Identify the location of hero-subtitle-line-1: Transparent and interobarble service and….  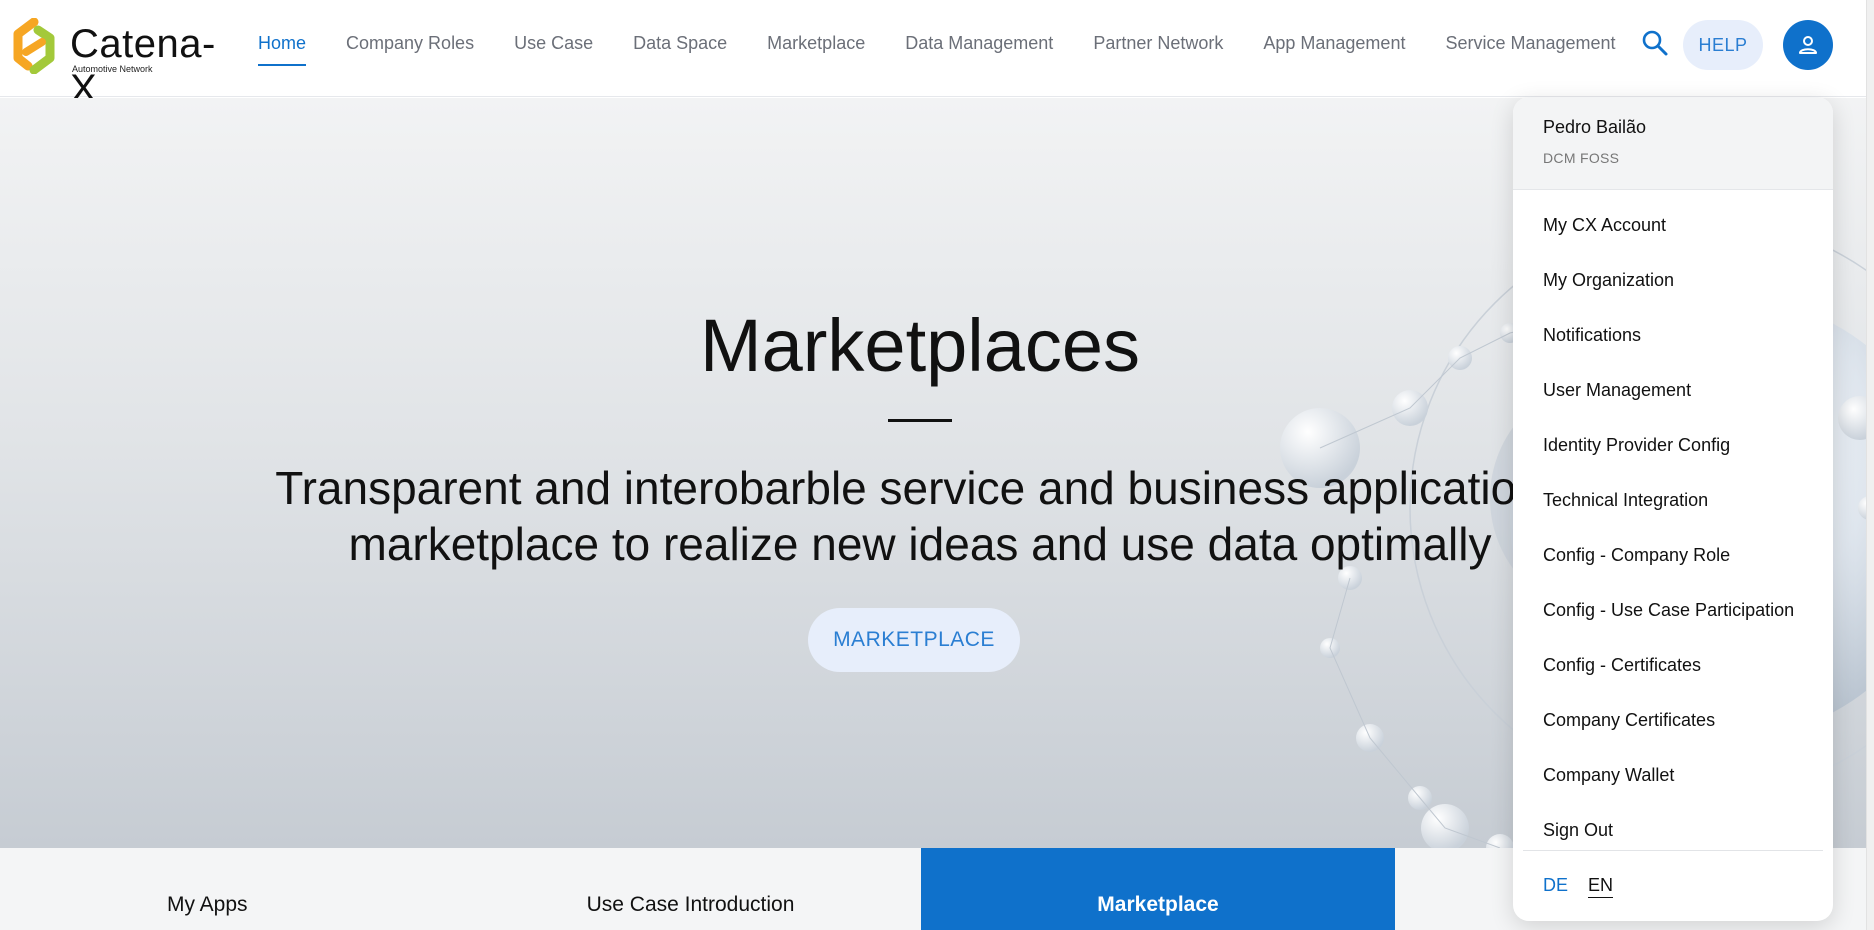
(920, 488).